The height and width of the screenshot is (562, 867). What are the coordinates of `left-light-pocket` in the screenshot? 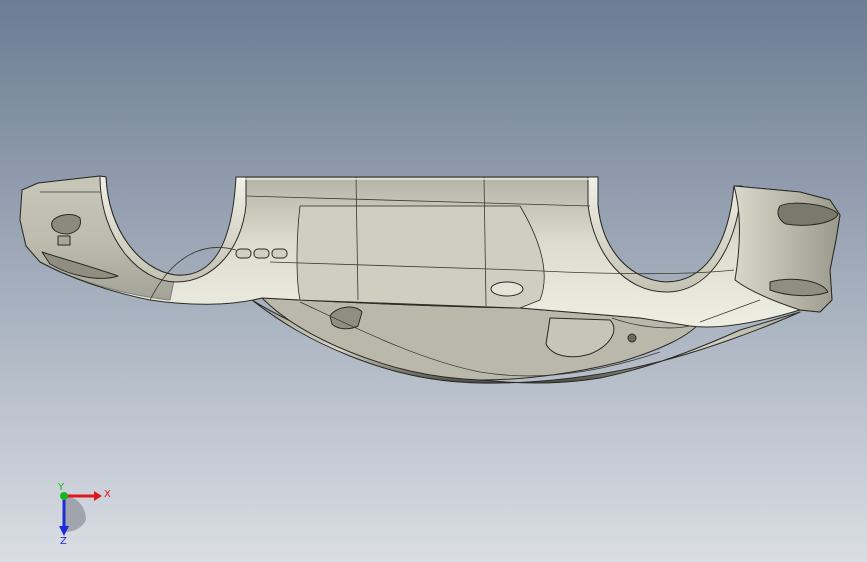 It's located at (66, 224).